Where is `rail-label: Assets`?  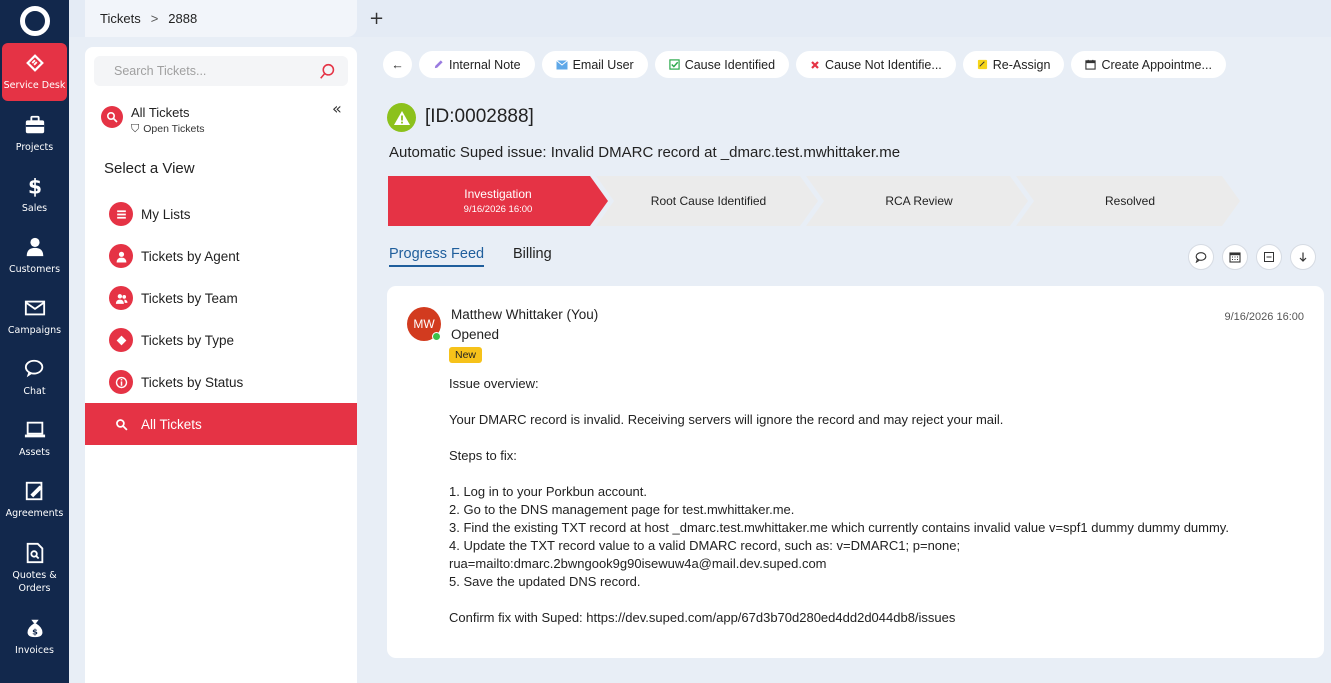 rail-label: Assets is located at coordinates (34, 452).